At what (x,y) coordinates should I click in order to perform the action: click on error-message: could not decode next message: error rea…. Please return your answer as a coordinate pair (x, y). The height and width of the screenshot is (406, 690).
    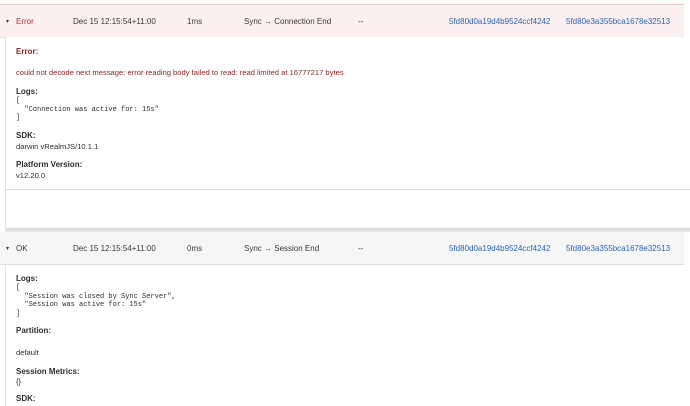
    Looking at the image, I should click on (180, 72).